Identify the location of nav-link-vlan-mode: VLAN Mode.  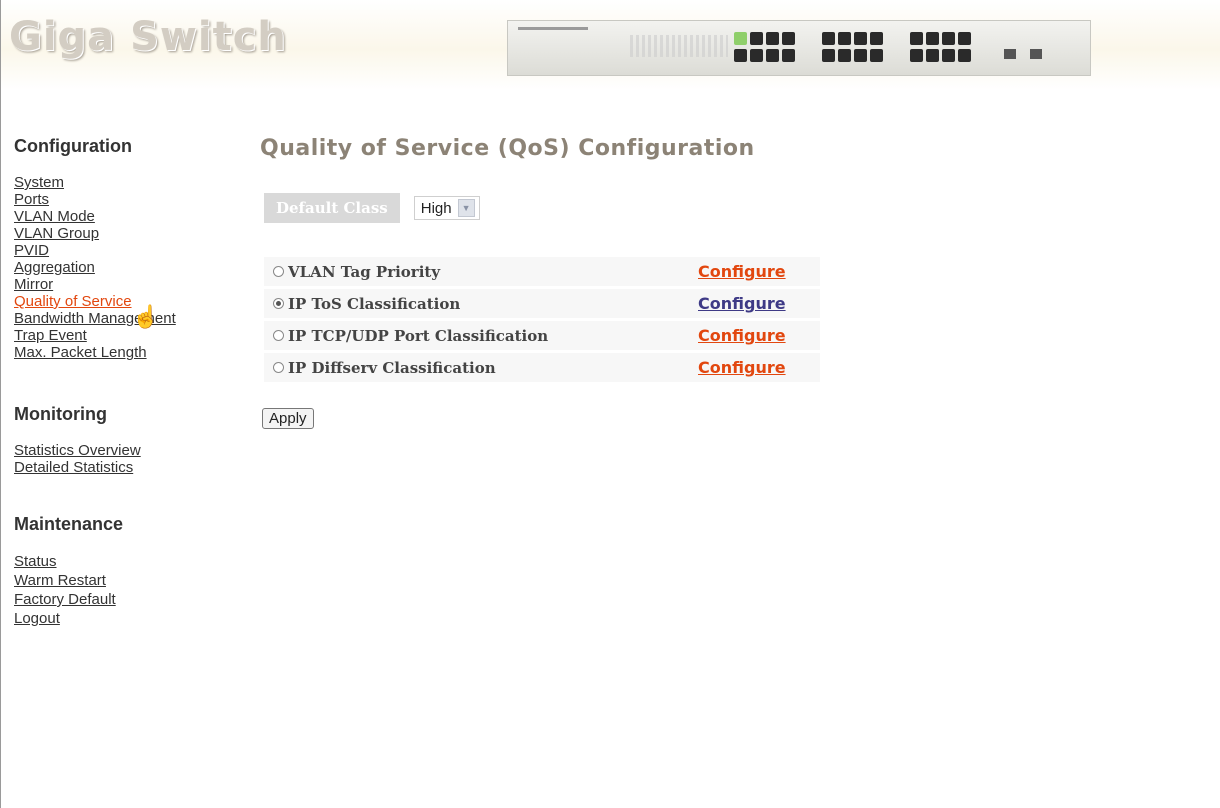
(54, 216).